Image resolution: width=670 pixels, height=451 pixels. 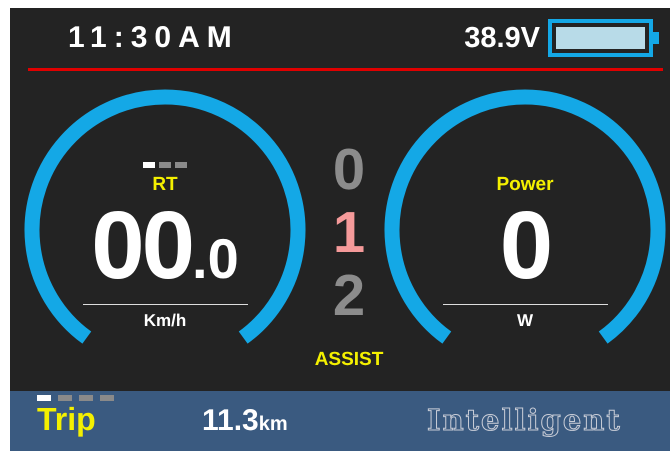 I want to click on trip-label: Trip, so click(x=67, y=419).